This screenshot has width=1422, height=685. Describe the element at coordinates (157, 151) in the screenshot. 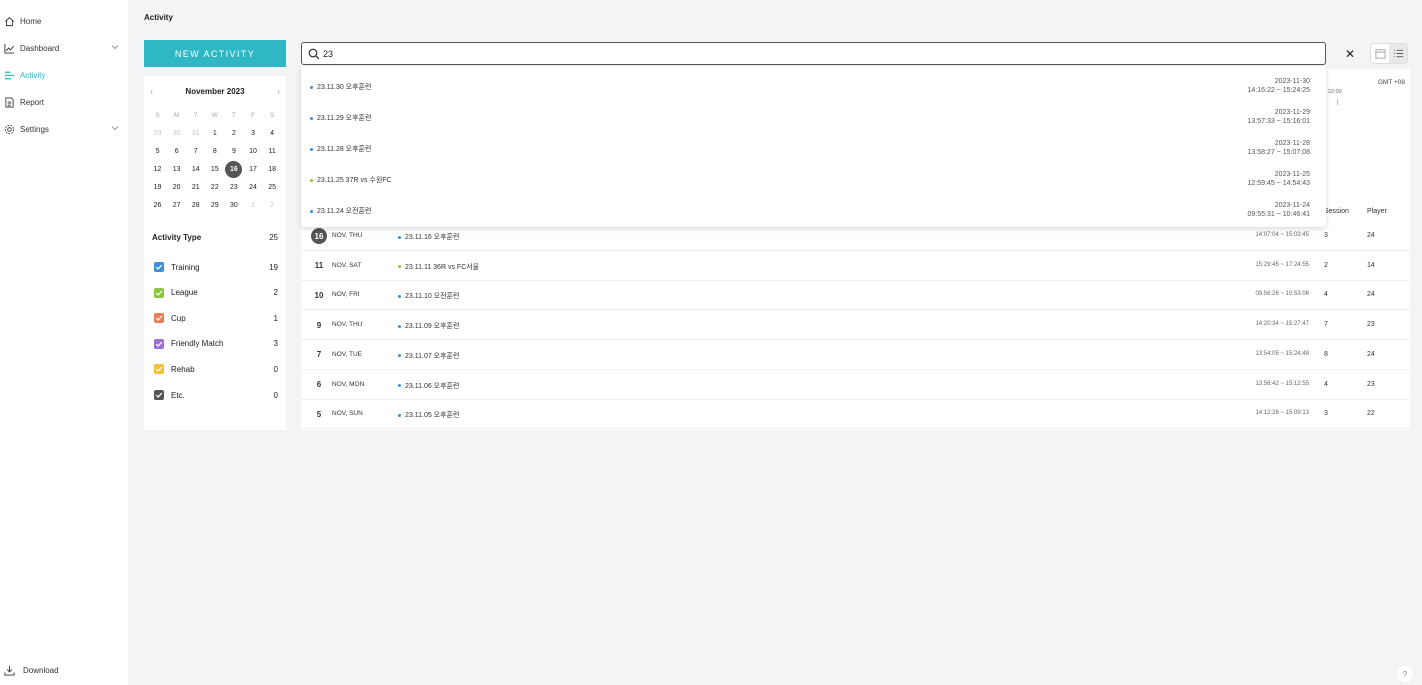

I see `calendar-day: 5` at that location.